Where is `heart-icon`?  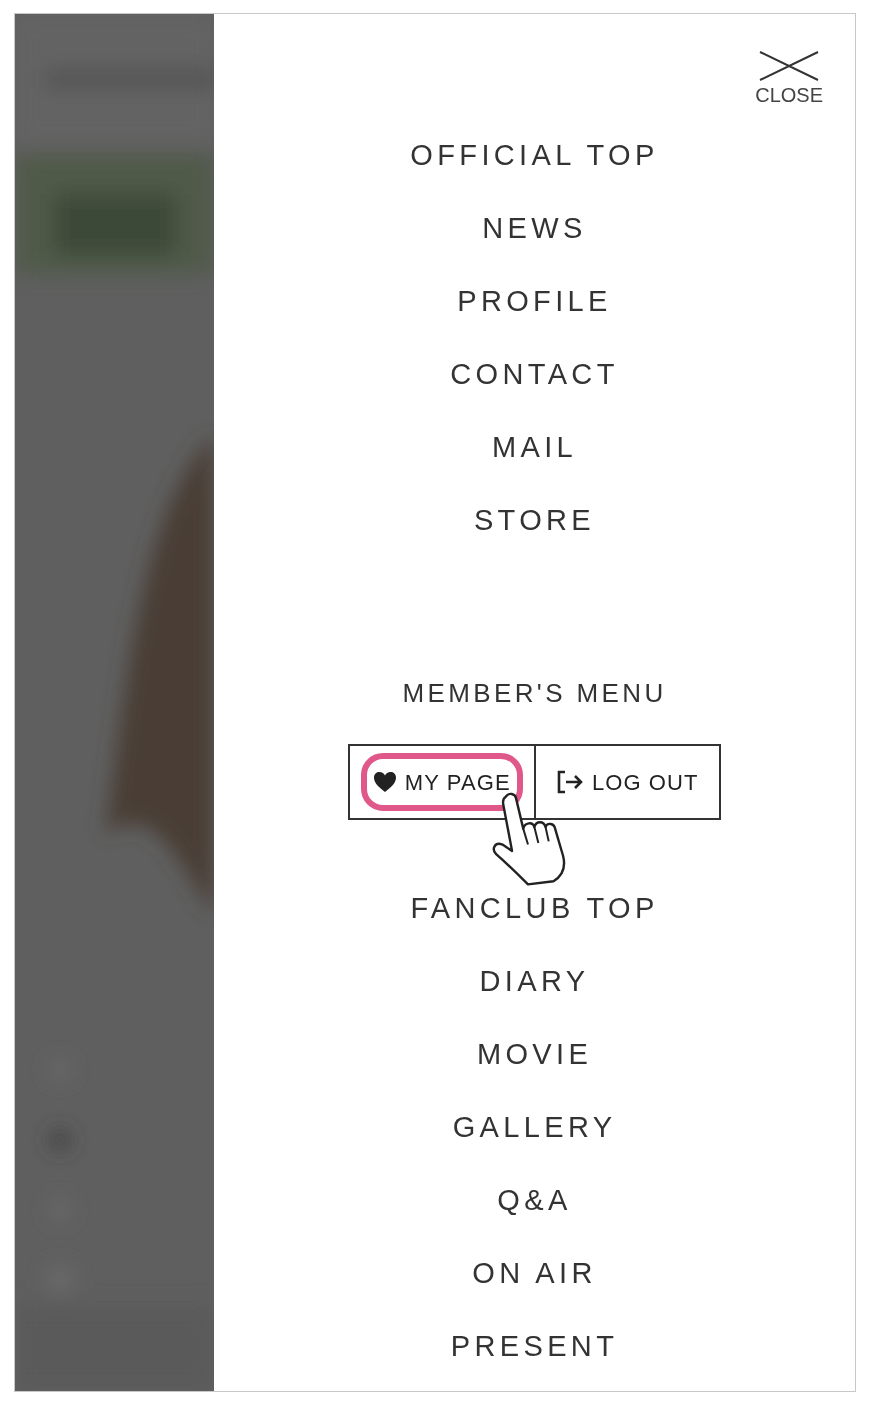
heart-icon is located at coordinates (384, 782).